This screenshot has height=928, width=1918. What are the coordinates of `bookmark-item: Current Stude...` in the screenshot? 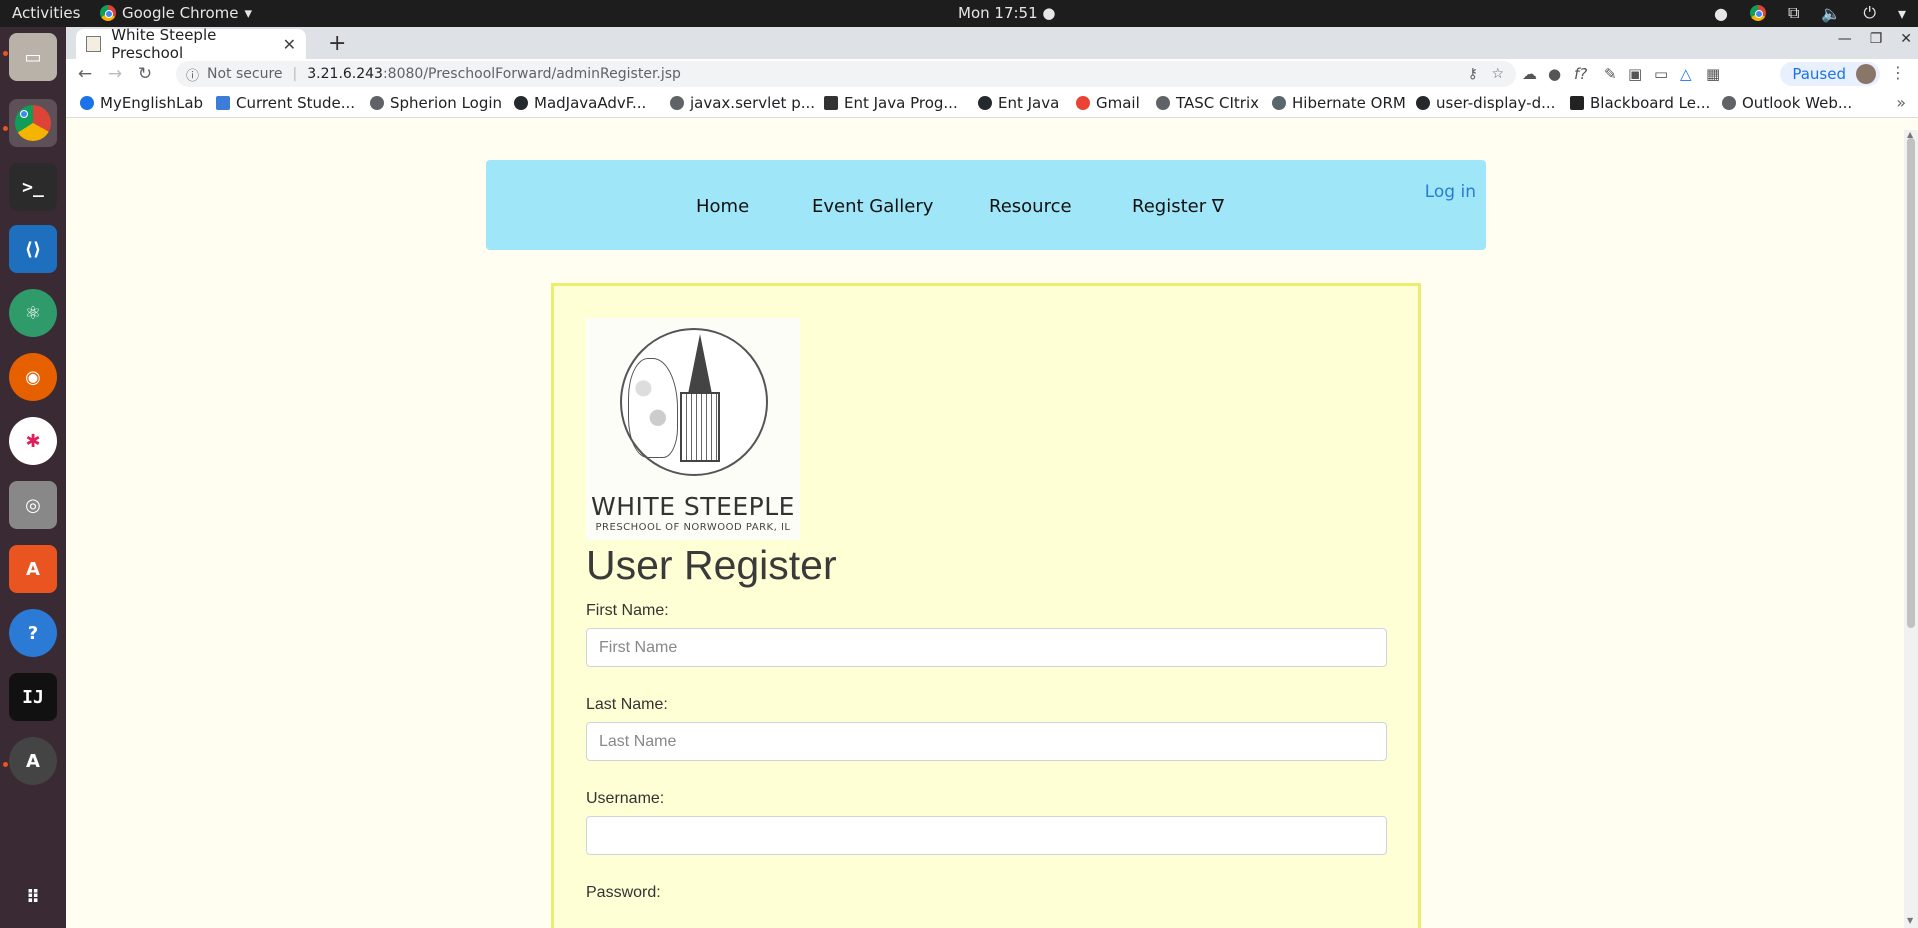 It's located at (285, 103).